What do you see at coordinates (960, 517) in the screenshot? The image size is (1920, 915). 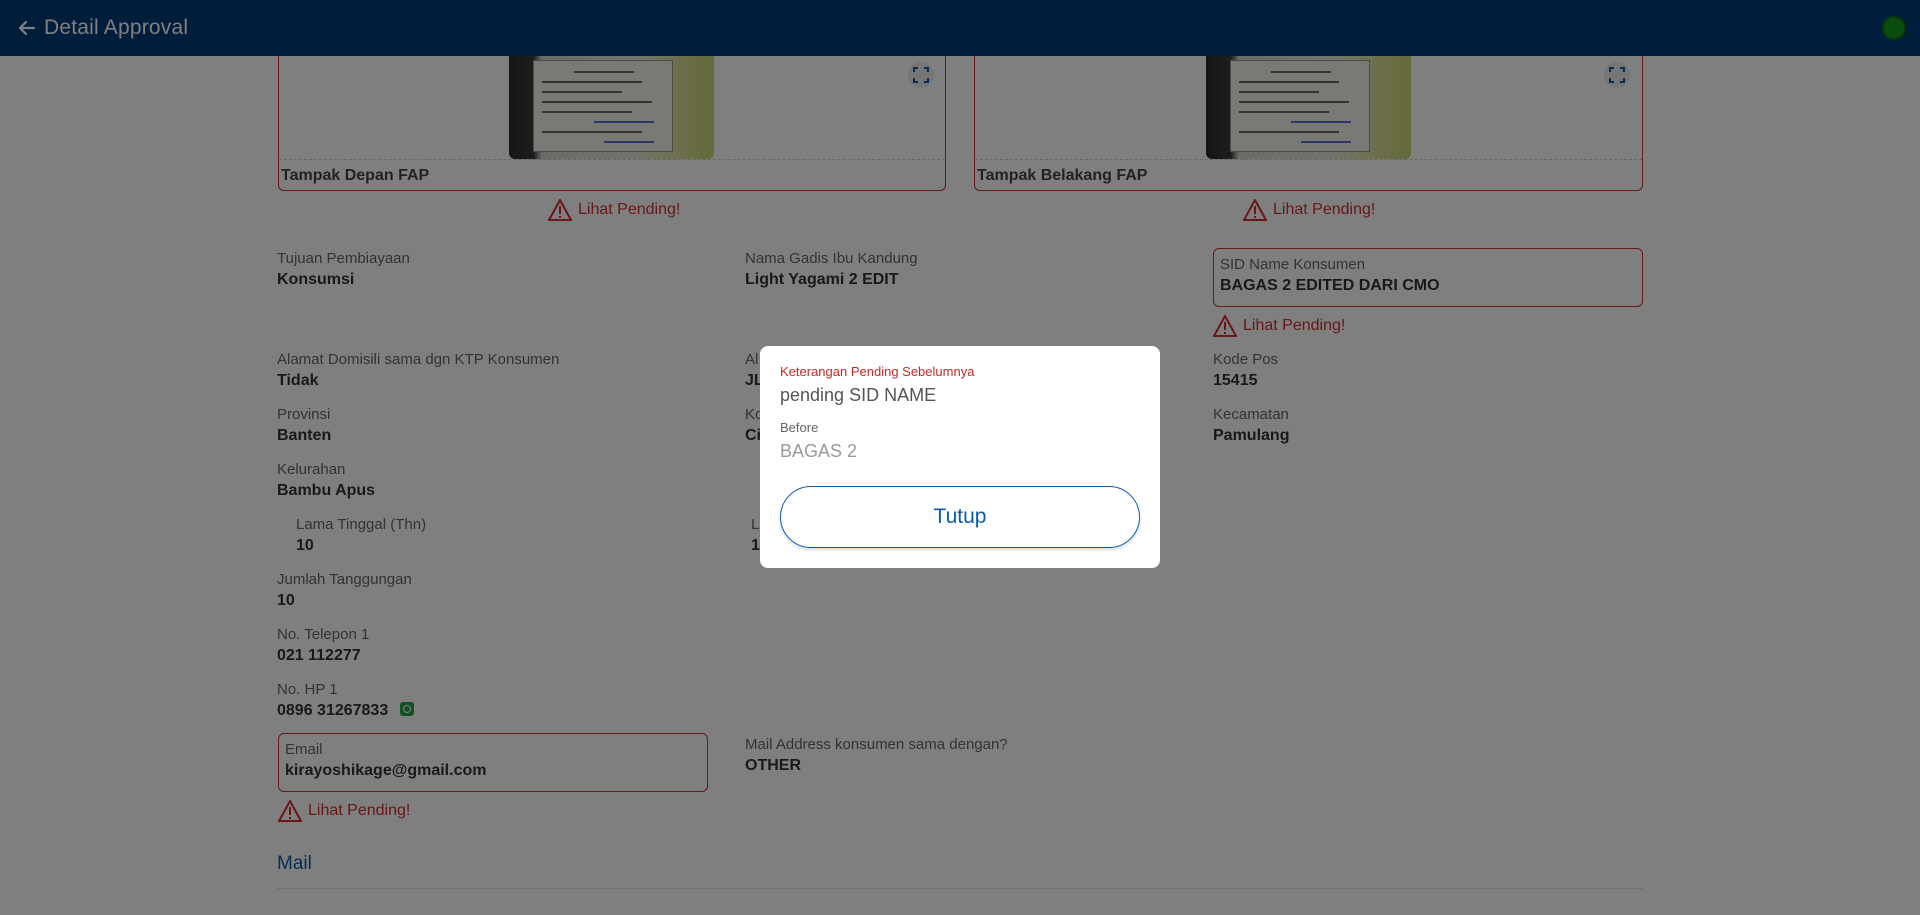 I see `close-button: Tutup` at bounding box center [960, 517].